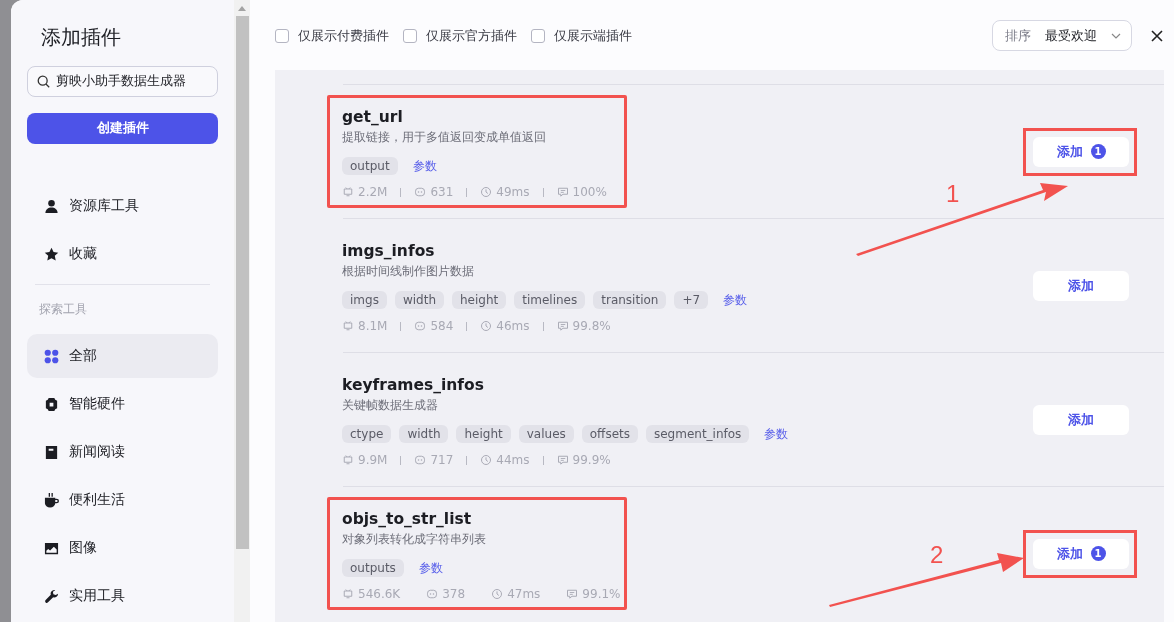 The width and height of the screenshot is (1174, 622). I want to click on star-icon, so click(51, 254).